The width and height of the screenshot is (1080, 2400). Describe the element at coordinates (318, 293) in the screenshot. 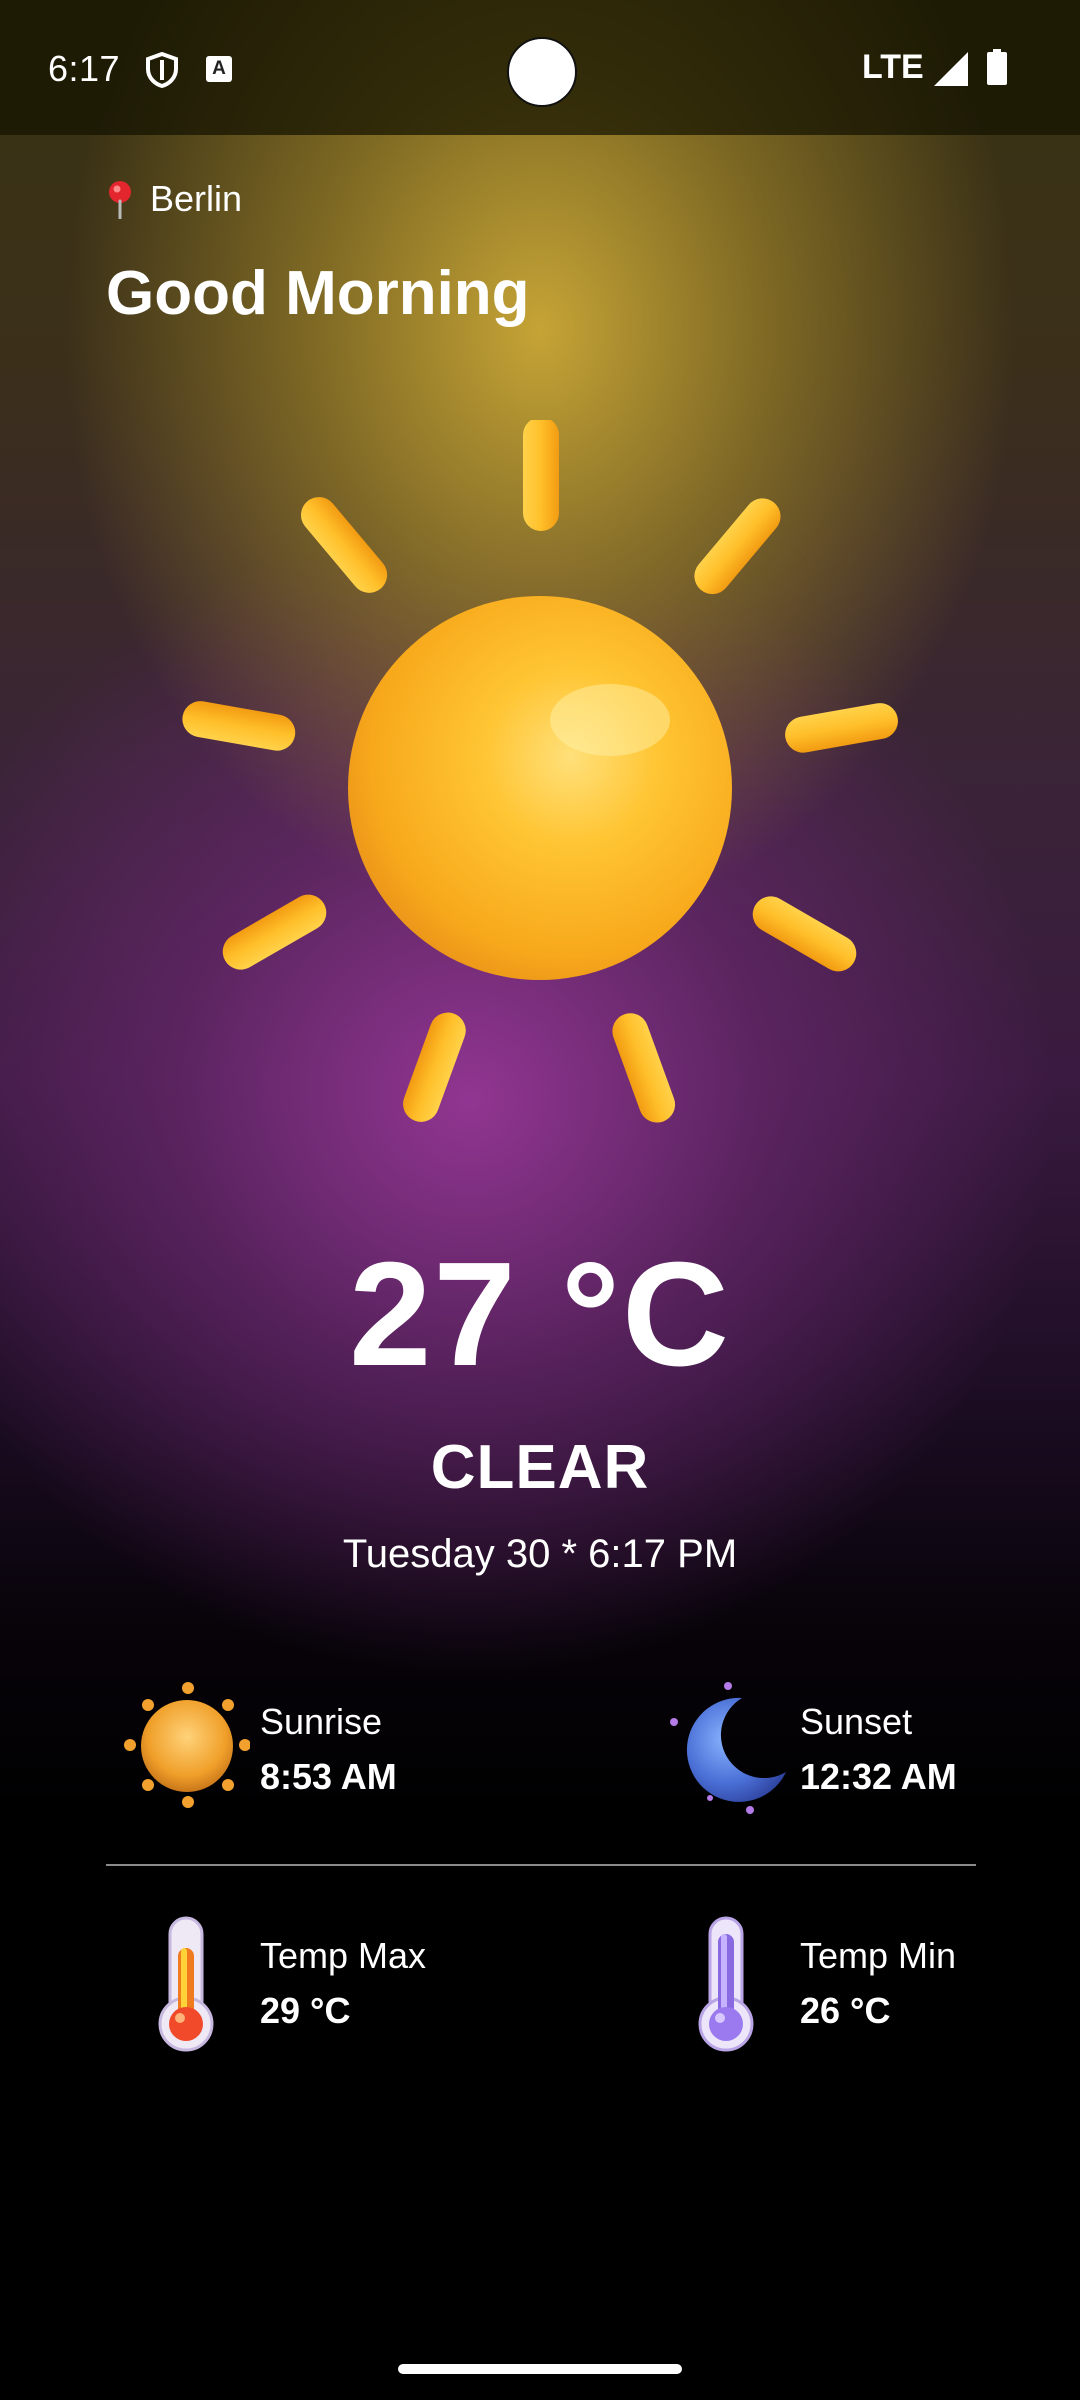

I see `greeting-title: Good Morning` at that location.